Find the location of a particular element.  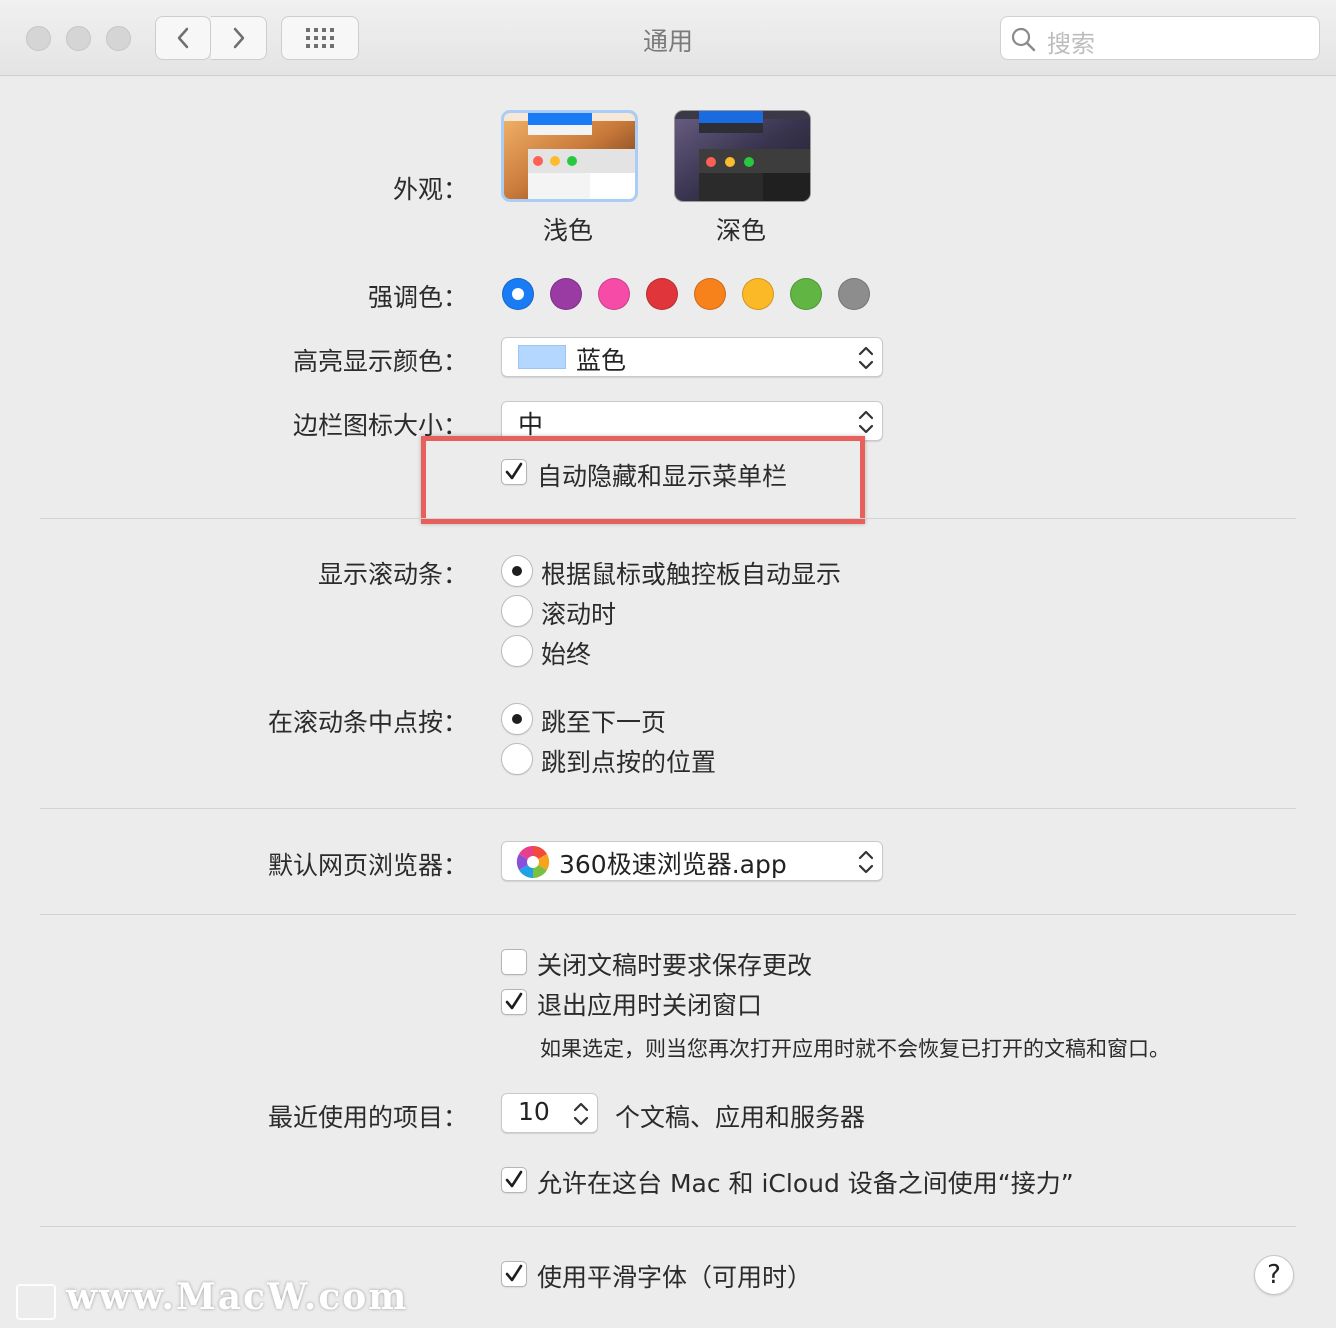

scroll-click-label: 在滚动条中点按： is located at coordinates (367, 722).